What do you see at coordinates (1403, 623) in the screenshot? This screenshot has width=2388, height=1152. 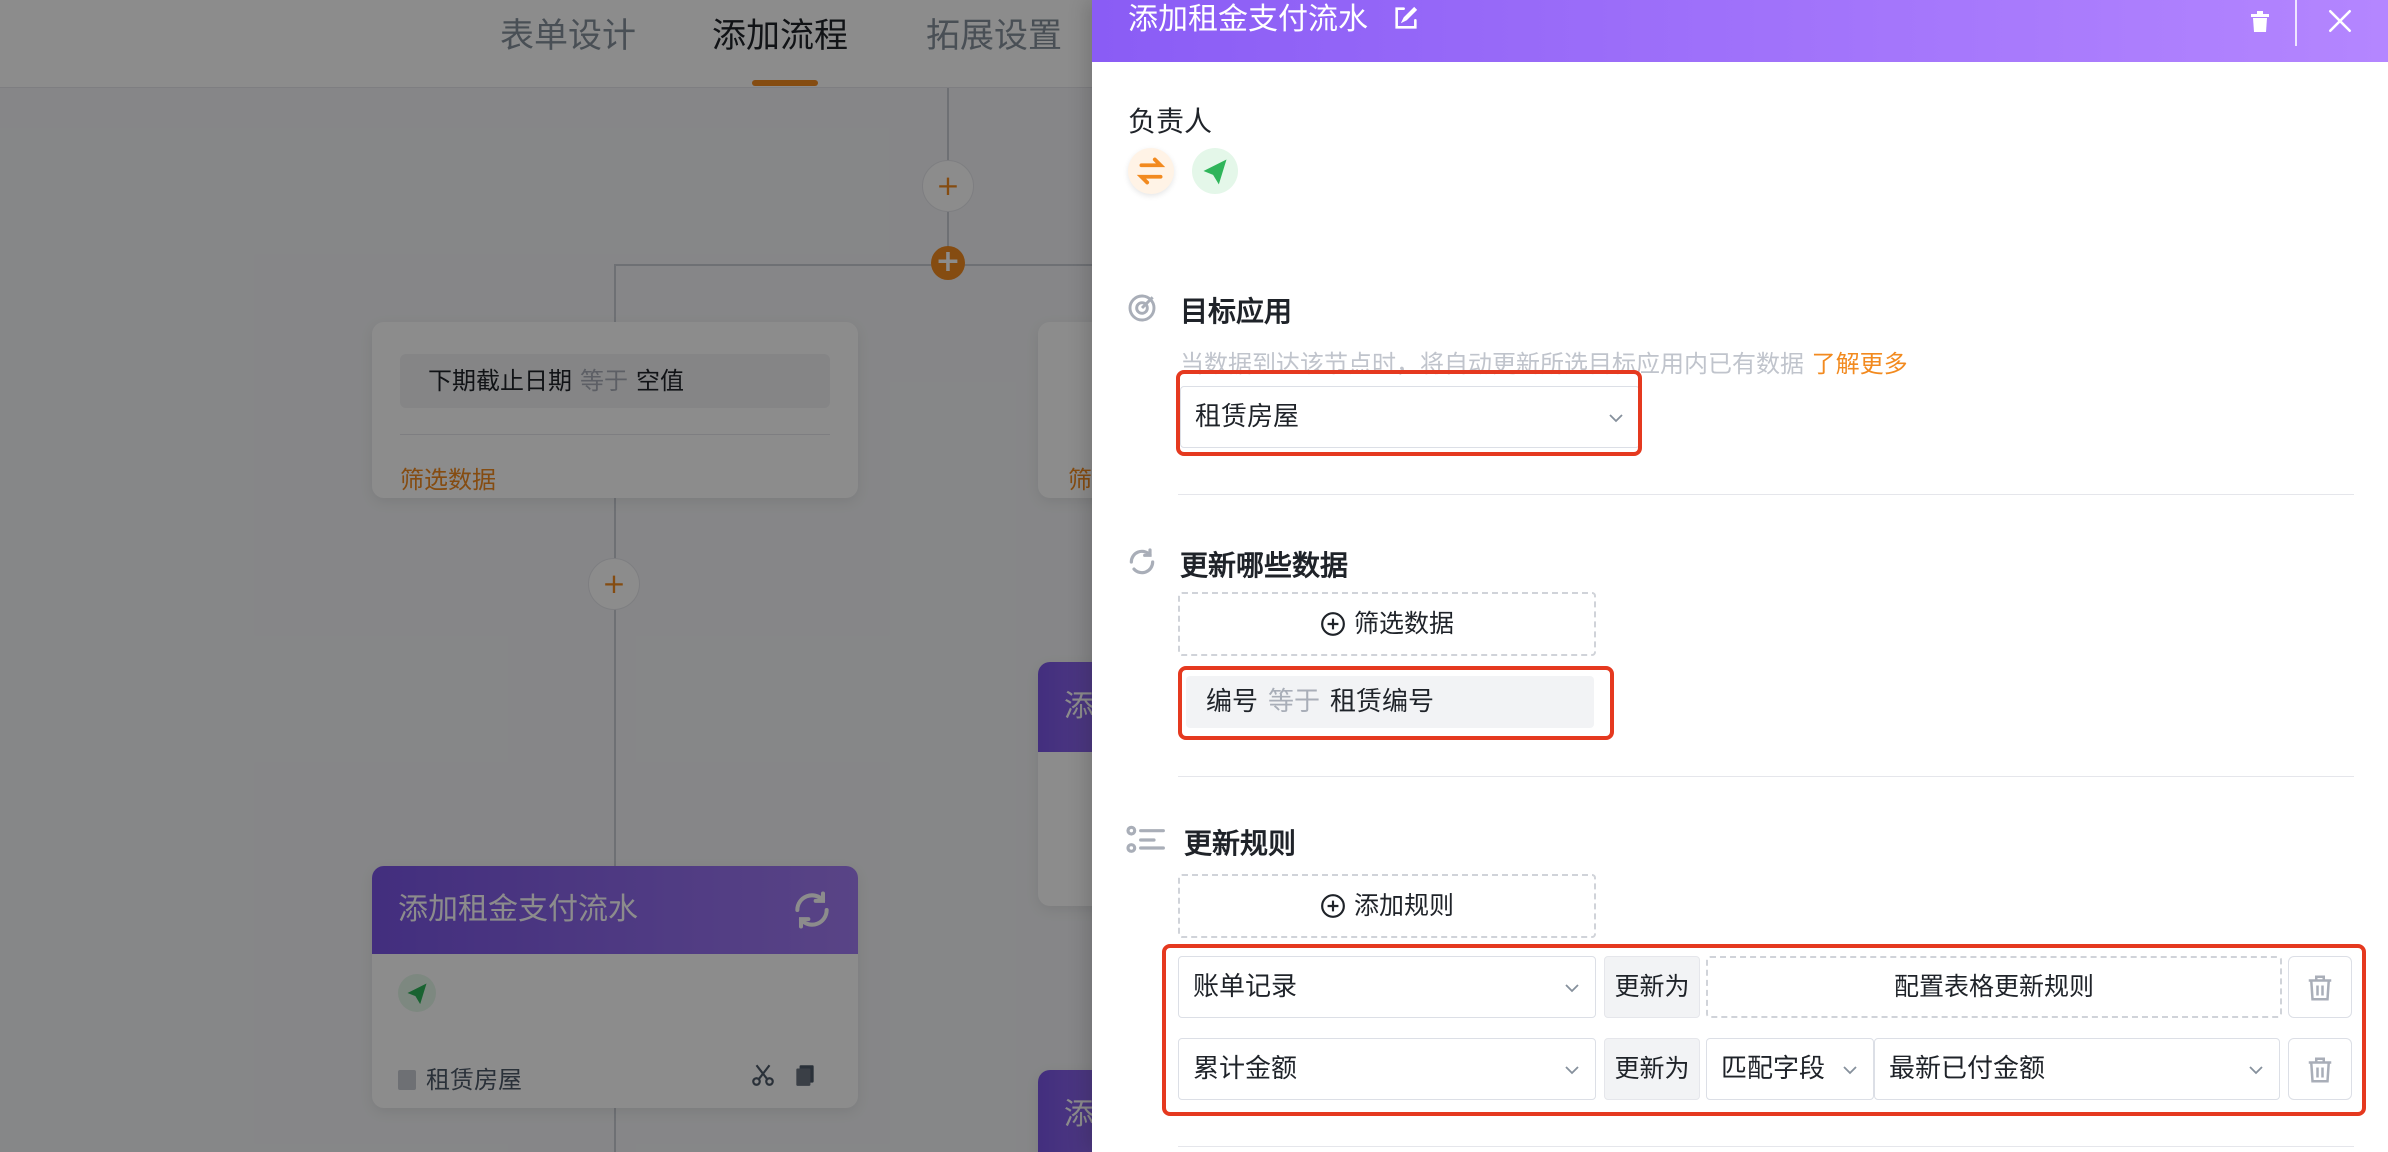 I see `filter-data-button-label: 筛选数据` at bounding box center [1403, 623].